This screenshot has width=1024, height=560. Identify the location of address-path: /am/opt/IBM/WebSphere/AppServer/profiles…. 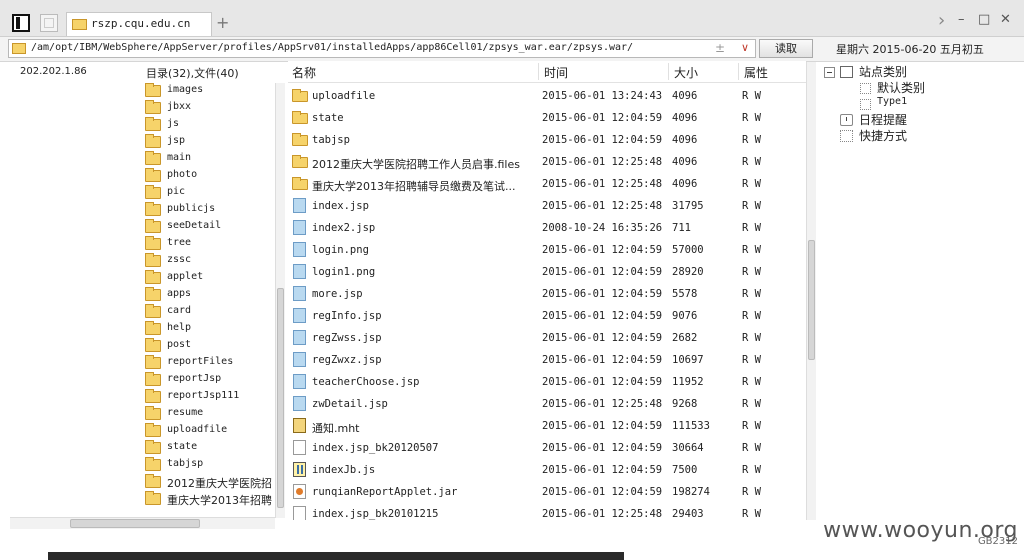
(332, 47).